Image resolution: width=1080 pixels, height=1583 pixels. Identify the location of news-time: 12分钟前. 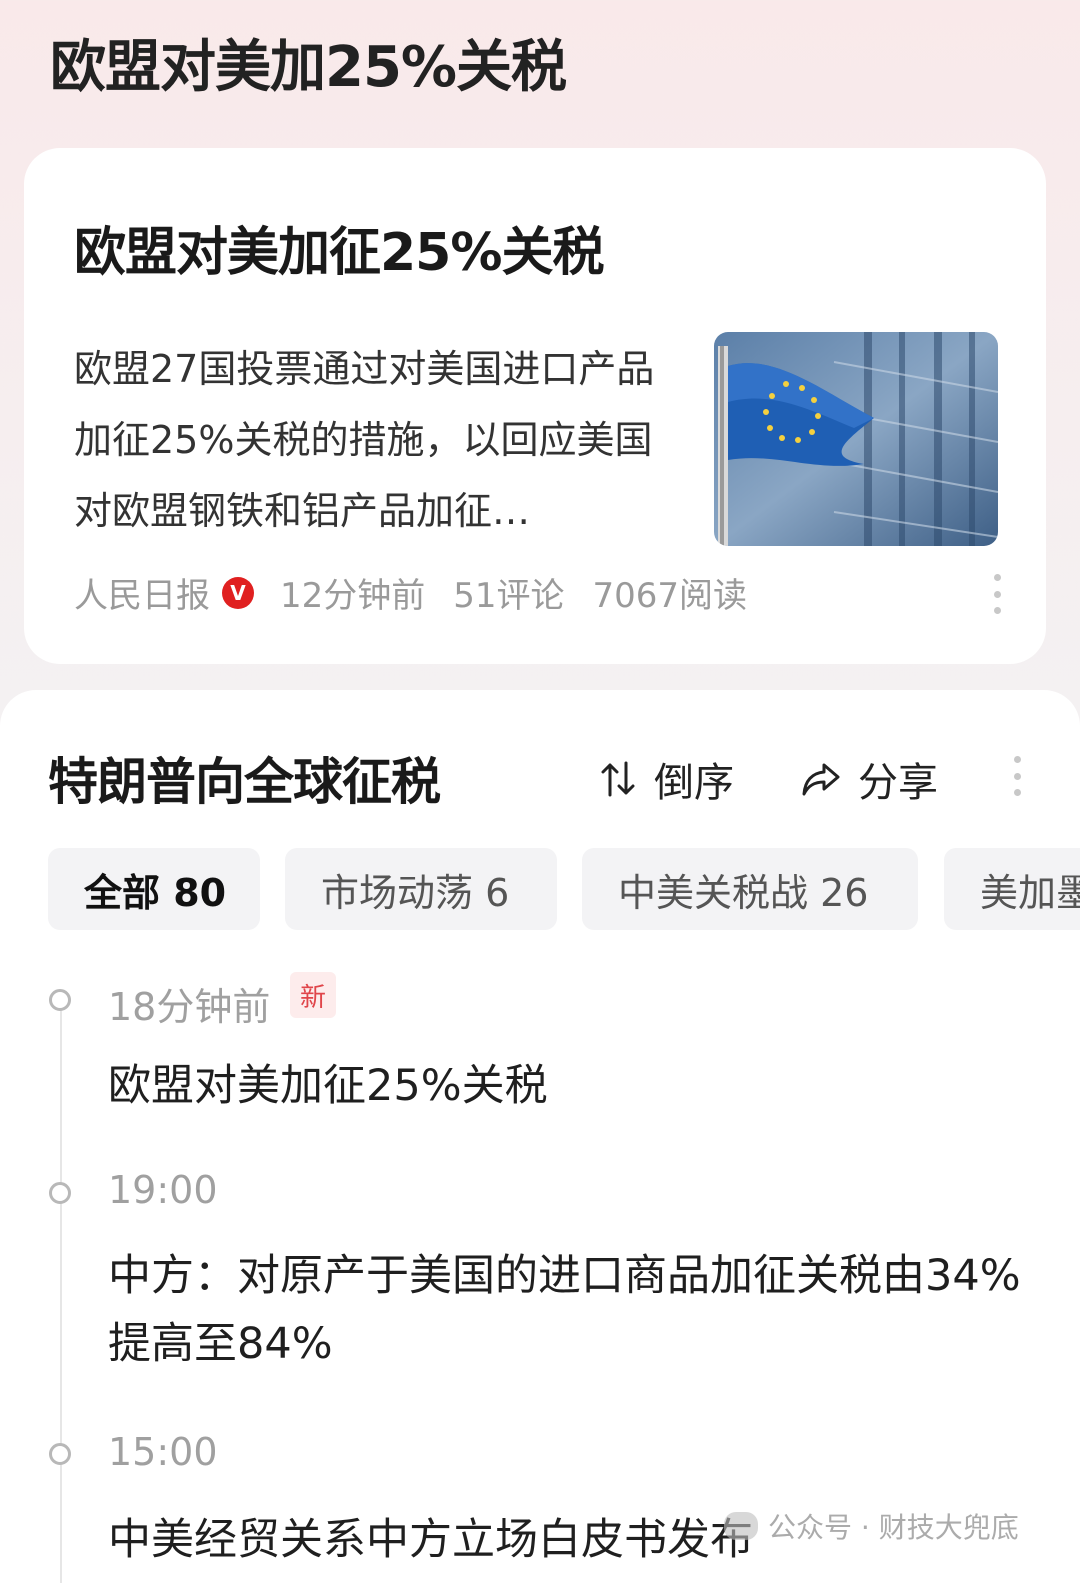
(353, 596).